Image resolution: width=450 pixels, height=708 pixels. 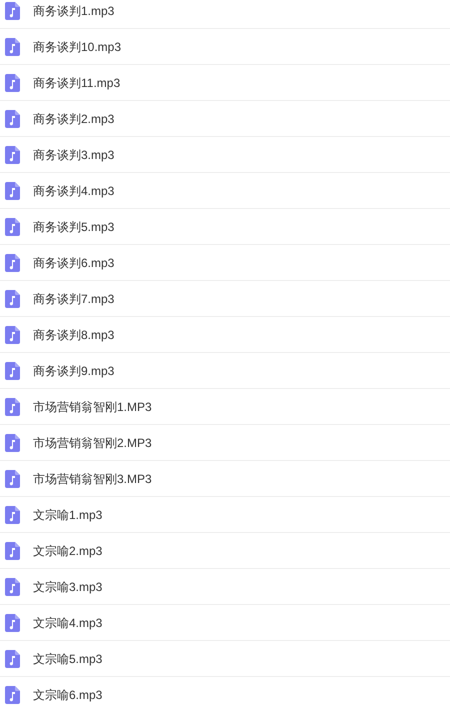 I want to click on file-name: 市场营销翁智刚2.MP3, so click(x=92, y=443).